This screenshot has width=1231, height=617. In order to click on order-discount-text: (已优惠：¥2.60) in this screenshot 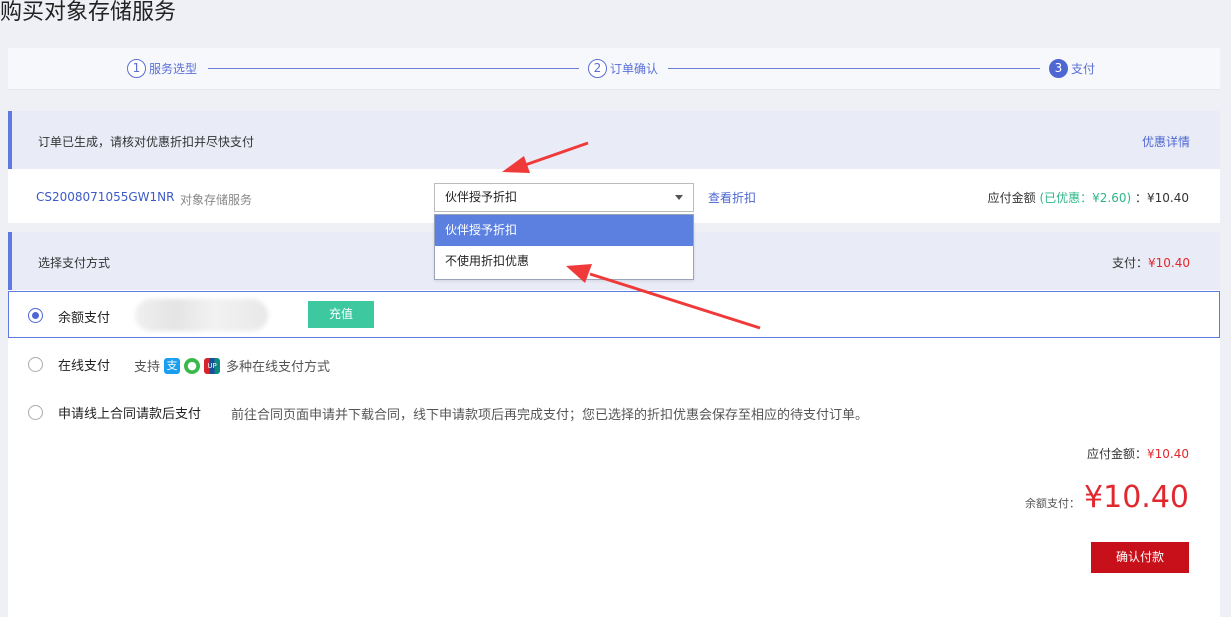, I will do `click(1085, 198)`.